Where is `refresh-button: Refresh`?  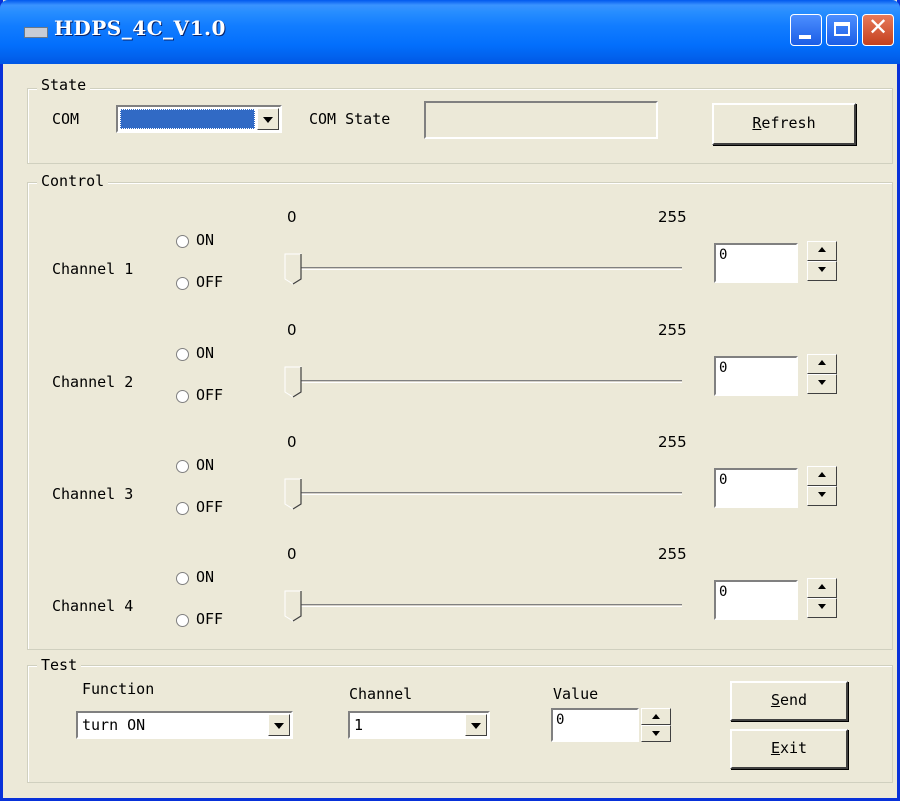
refresh-button: Refresh is located at coordinates (784, 124).